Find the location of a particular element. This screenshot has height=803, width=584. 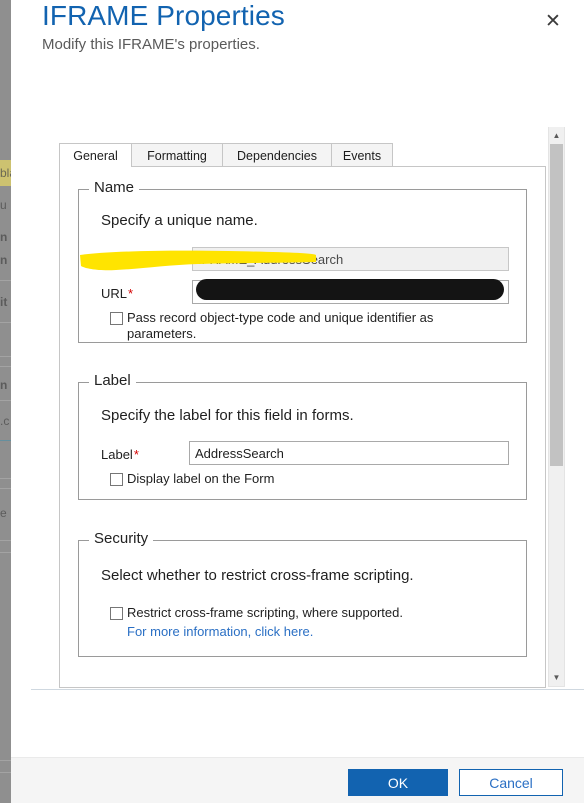

dialog-footer: OK Cancel is located at coordinates (297, 780).